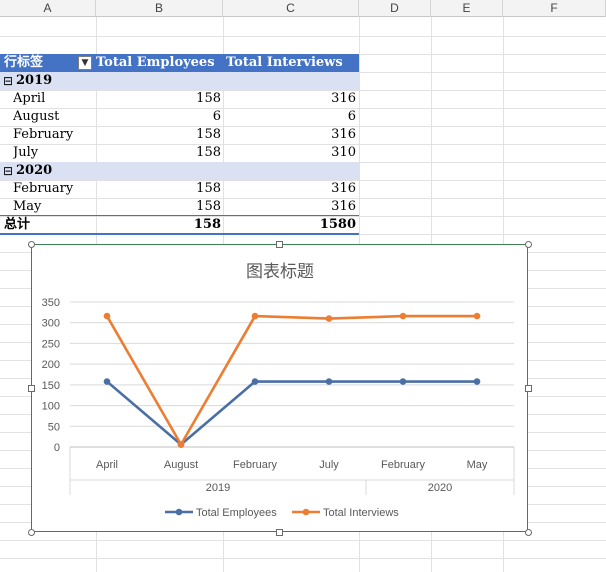 This screenshot has height=572, width=606. What do you see at coordinates (291, 8) in the screenshot?
I see `column-header-c: C` at bounding box center [291, 8].